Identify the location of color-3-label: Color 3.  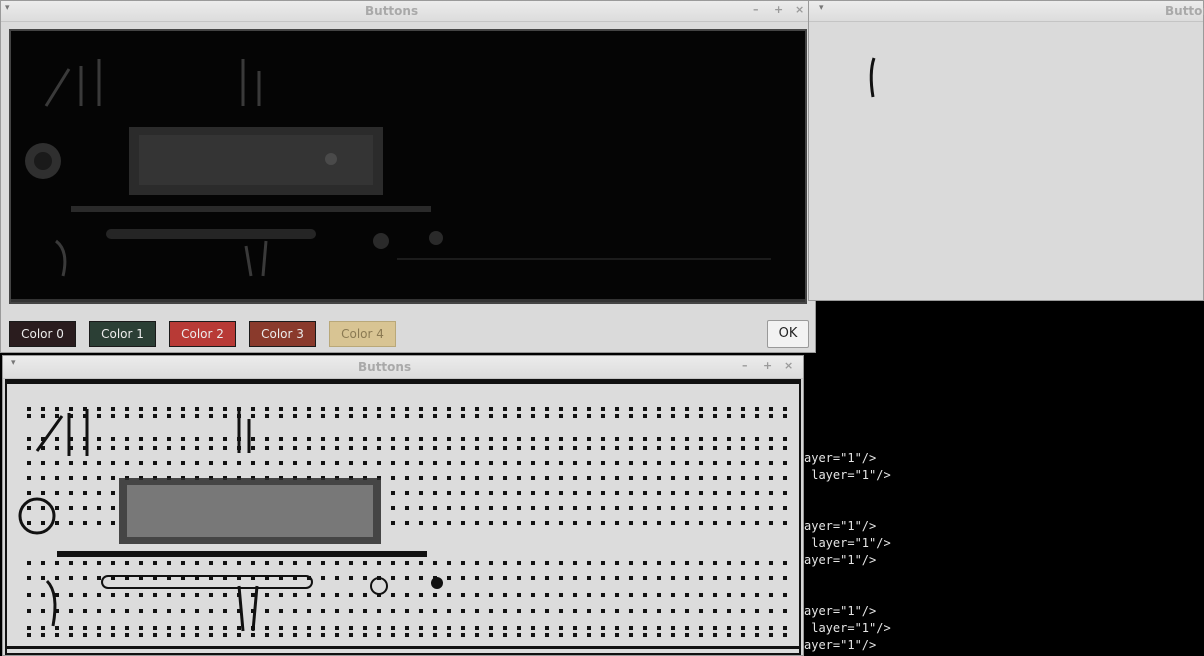
(282, 334).